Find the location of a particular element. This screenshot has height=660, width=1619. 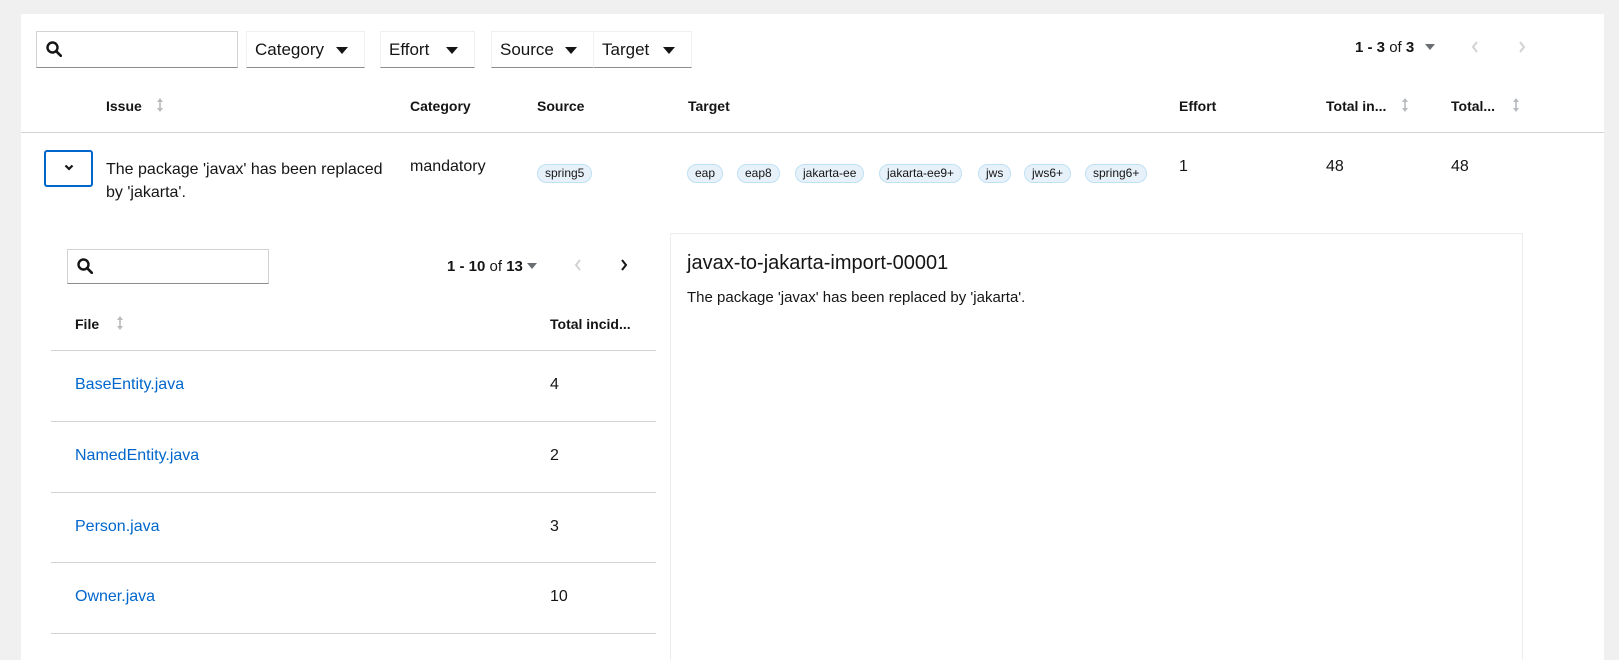

issue-search-input is located at coordinates (151, 49).